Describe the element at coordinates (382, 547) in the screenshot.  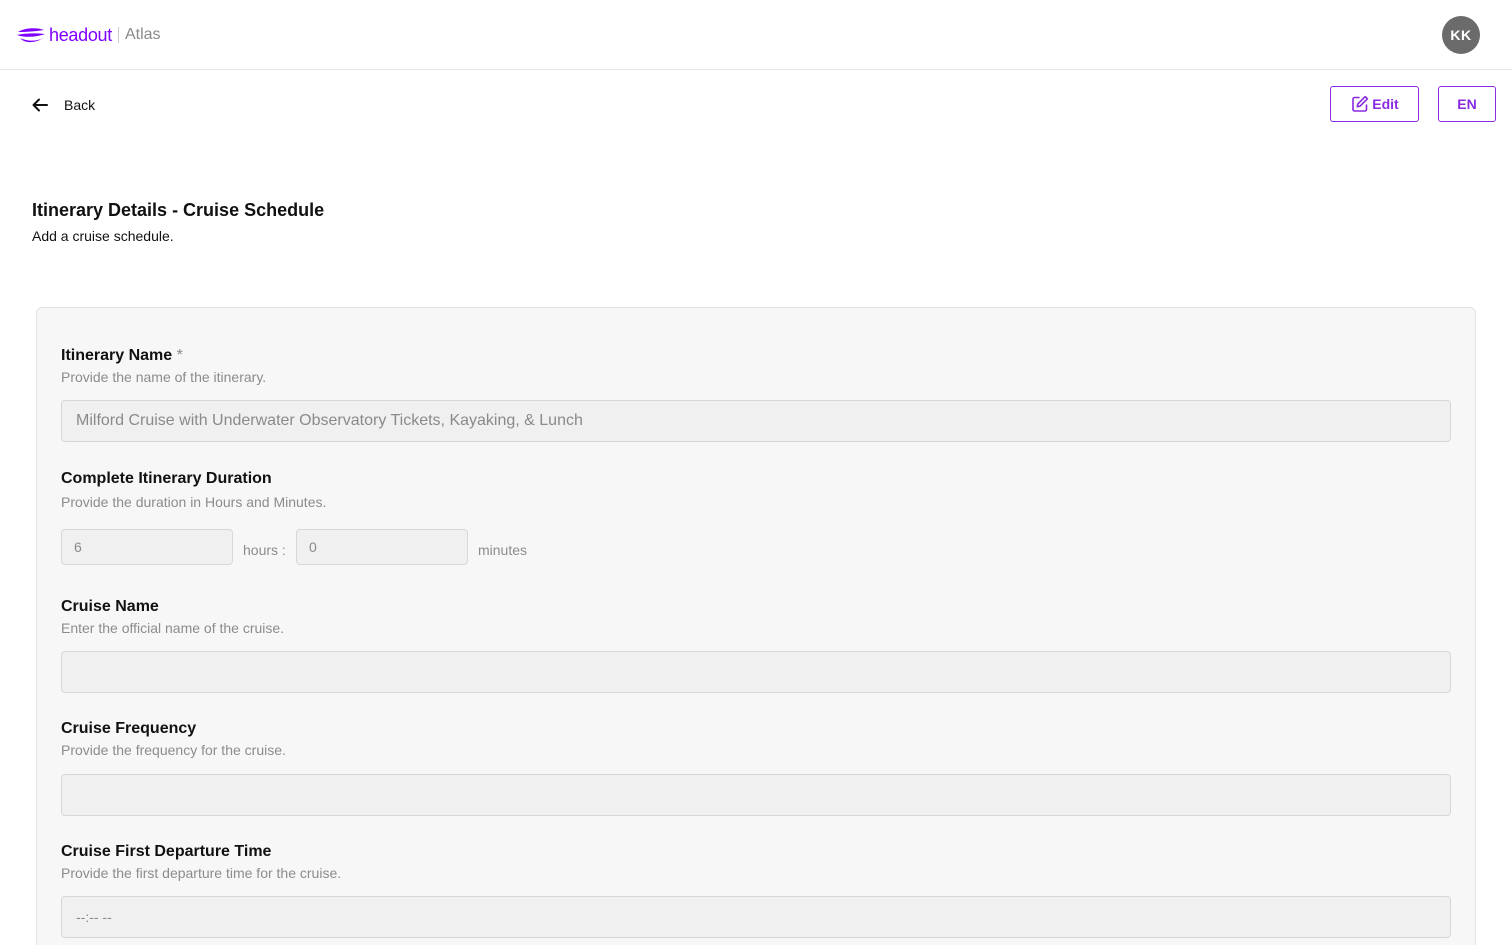
I see `duration-minutes-input: 0` at that location.